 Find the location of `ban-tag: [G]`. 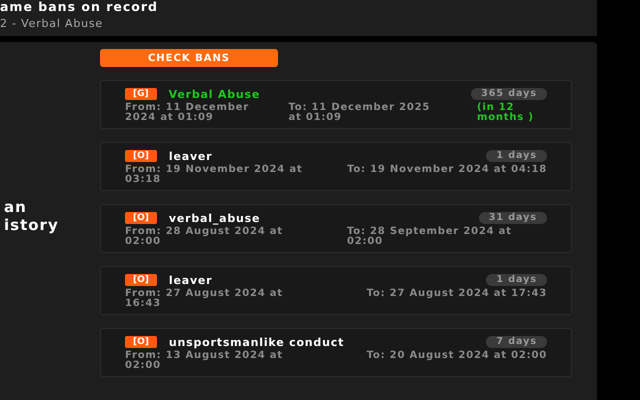

ban-tag: [G] is located at coordinates (141, 94).